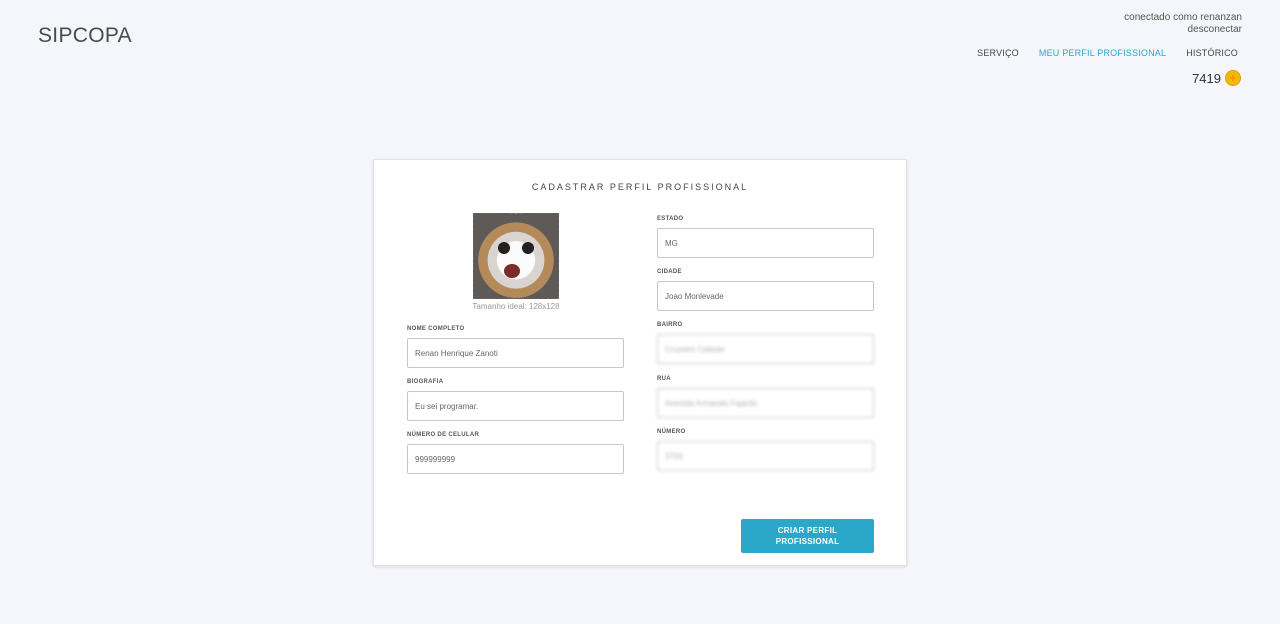 This screenshot has height=624, width=1280. Describe the element at coordinates (765, 349) in the screenshot. I see `neighborhood-input` at that location.